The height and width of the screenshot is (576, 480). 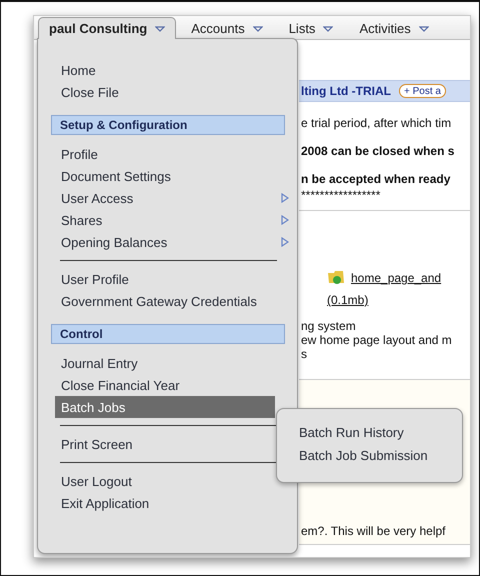 What do you see at coordinates (156, 220) in the screenshot?
I see `menu-item: Shares` at bounding box center [156, 220].